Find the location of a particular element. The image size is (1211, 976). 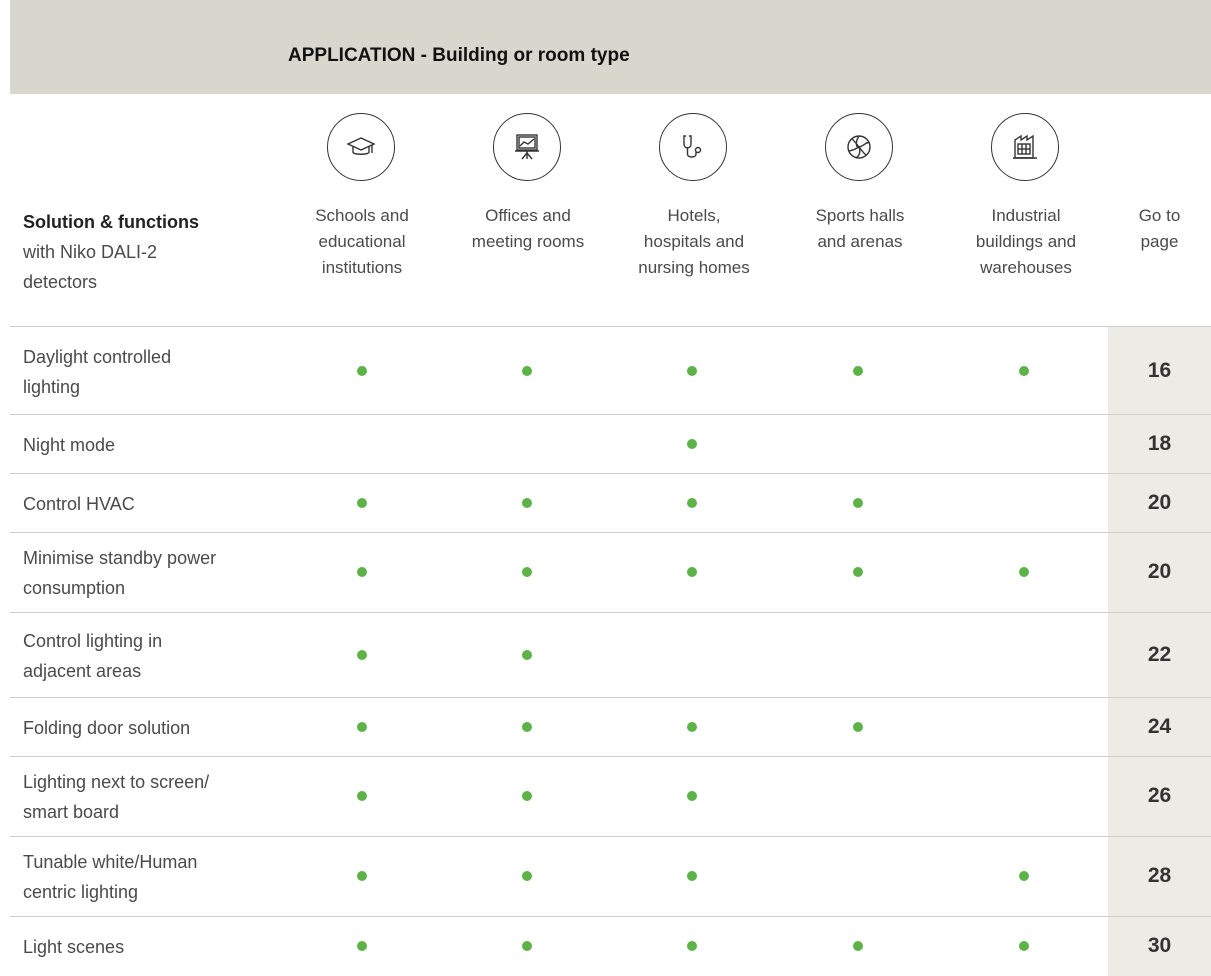

row-label: Minimise standby power consumption is located at coordinates (153, 573).